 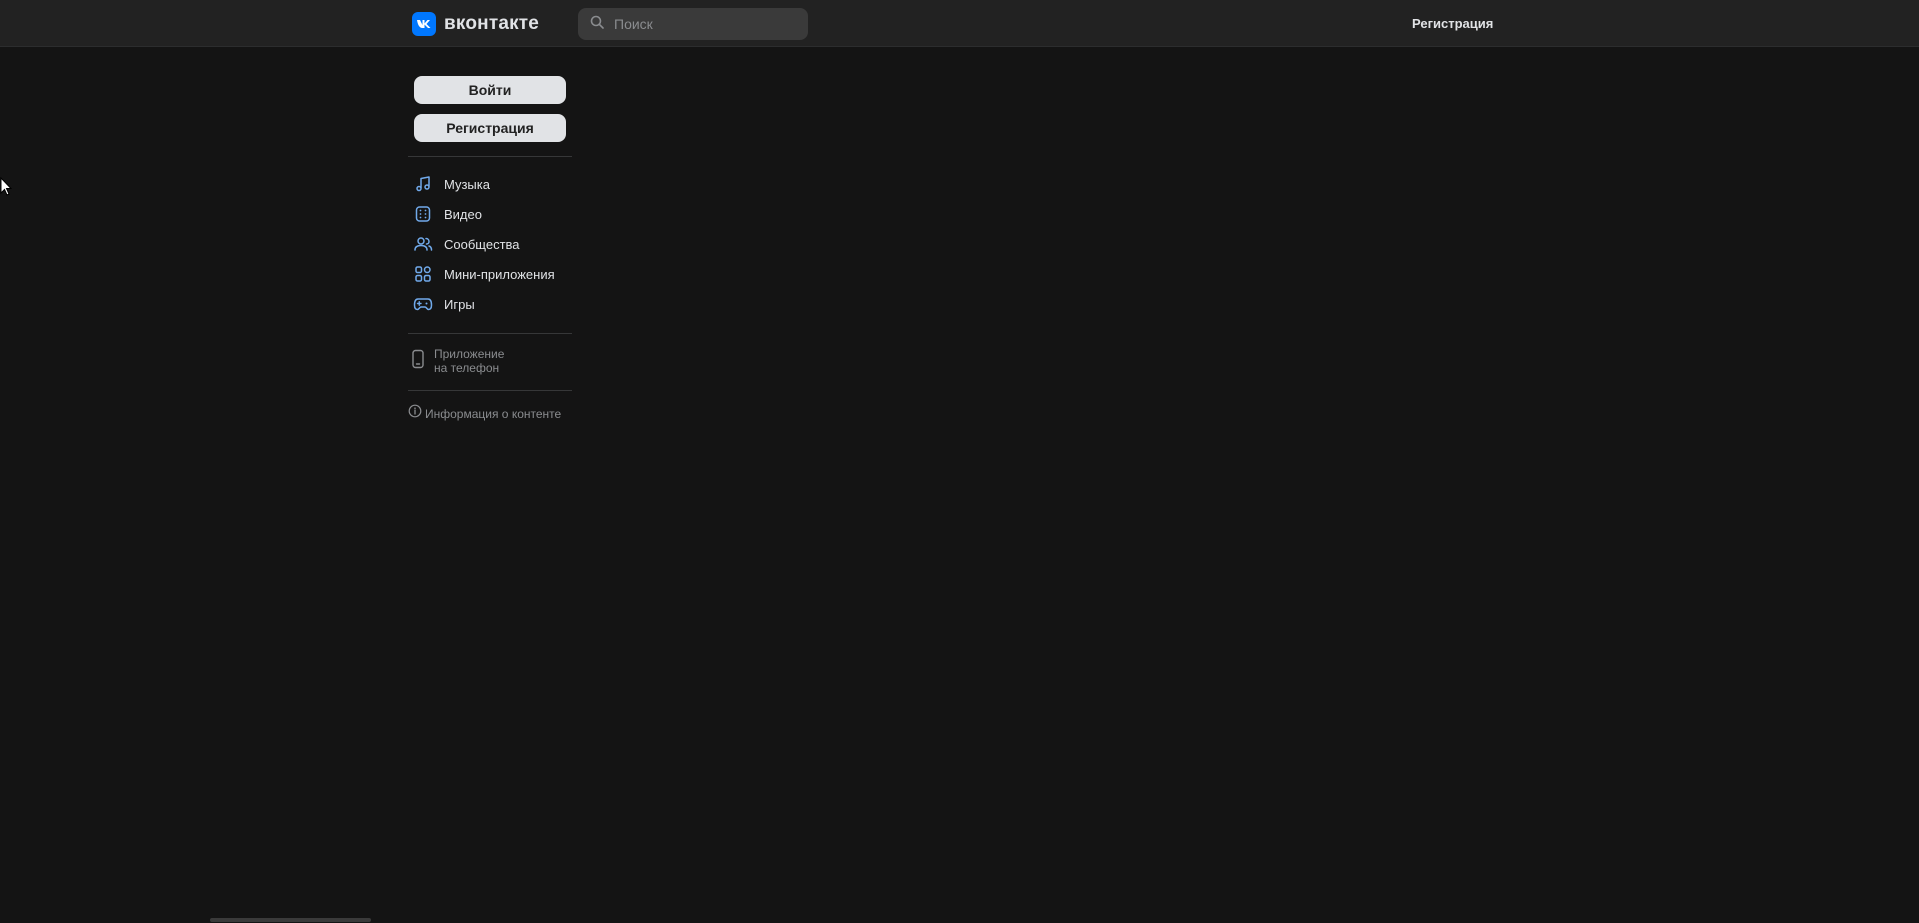 I want to click on header-register-link: Регистрация, so click(x=1452, y=23).